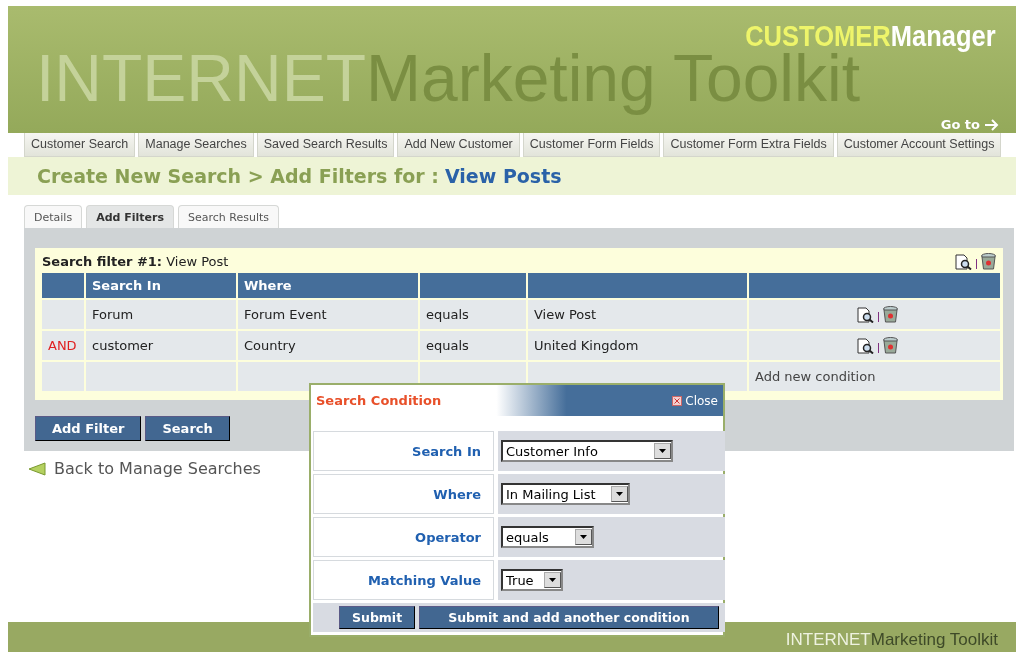  What do you see at coordinates (587, 451) in the screenshot?
I see `dropdown: Customer Info` at bounding box center [587, 451].